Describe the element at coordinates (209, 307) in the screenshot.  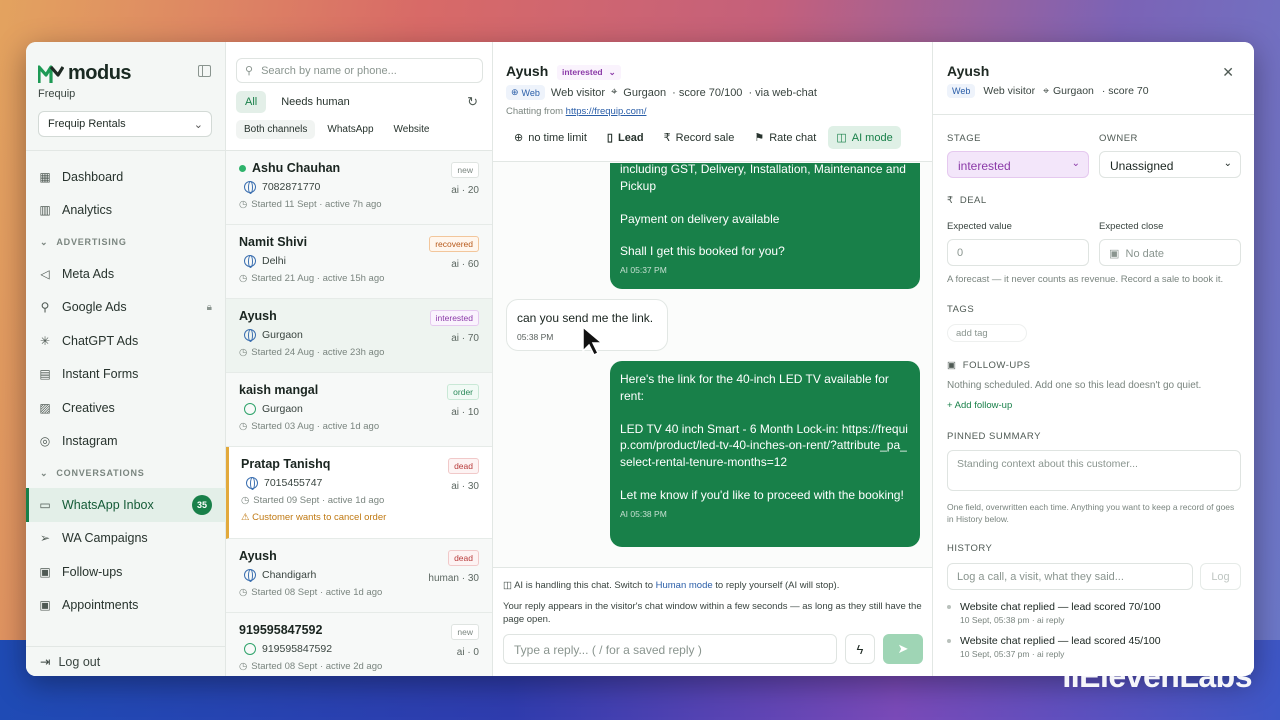
I see `lock-icon: 🔒︎` at that location.